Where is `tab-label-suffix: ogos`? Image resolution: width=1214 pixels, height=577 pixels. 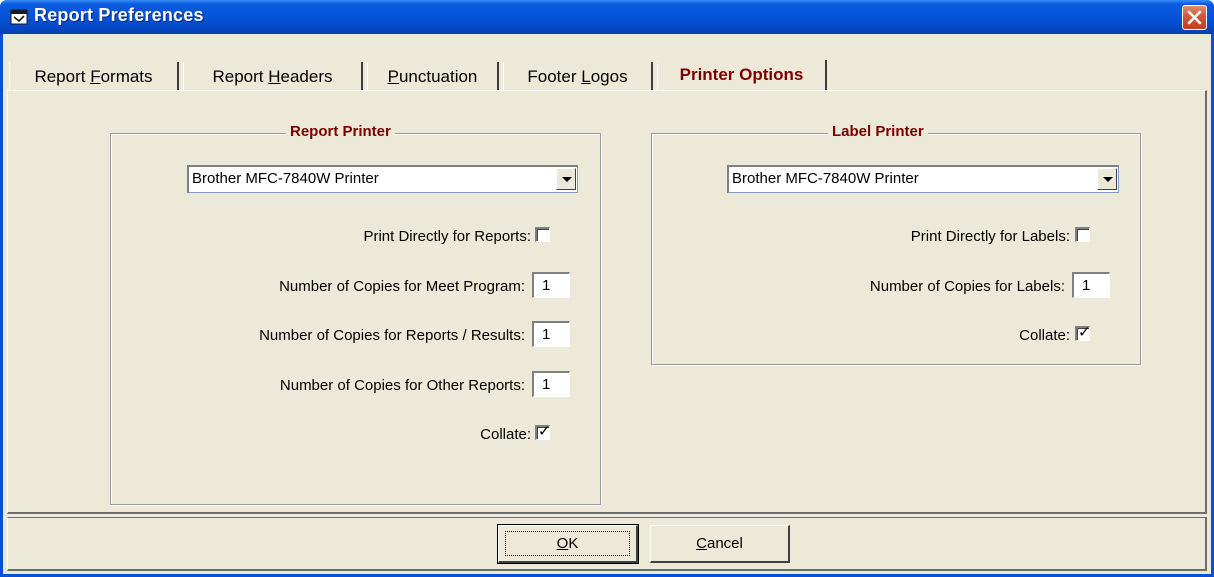 tab-label-suffix: ogos is located at coordinates (609, 76).